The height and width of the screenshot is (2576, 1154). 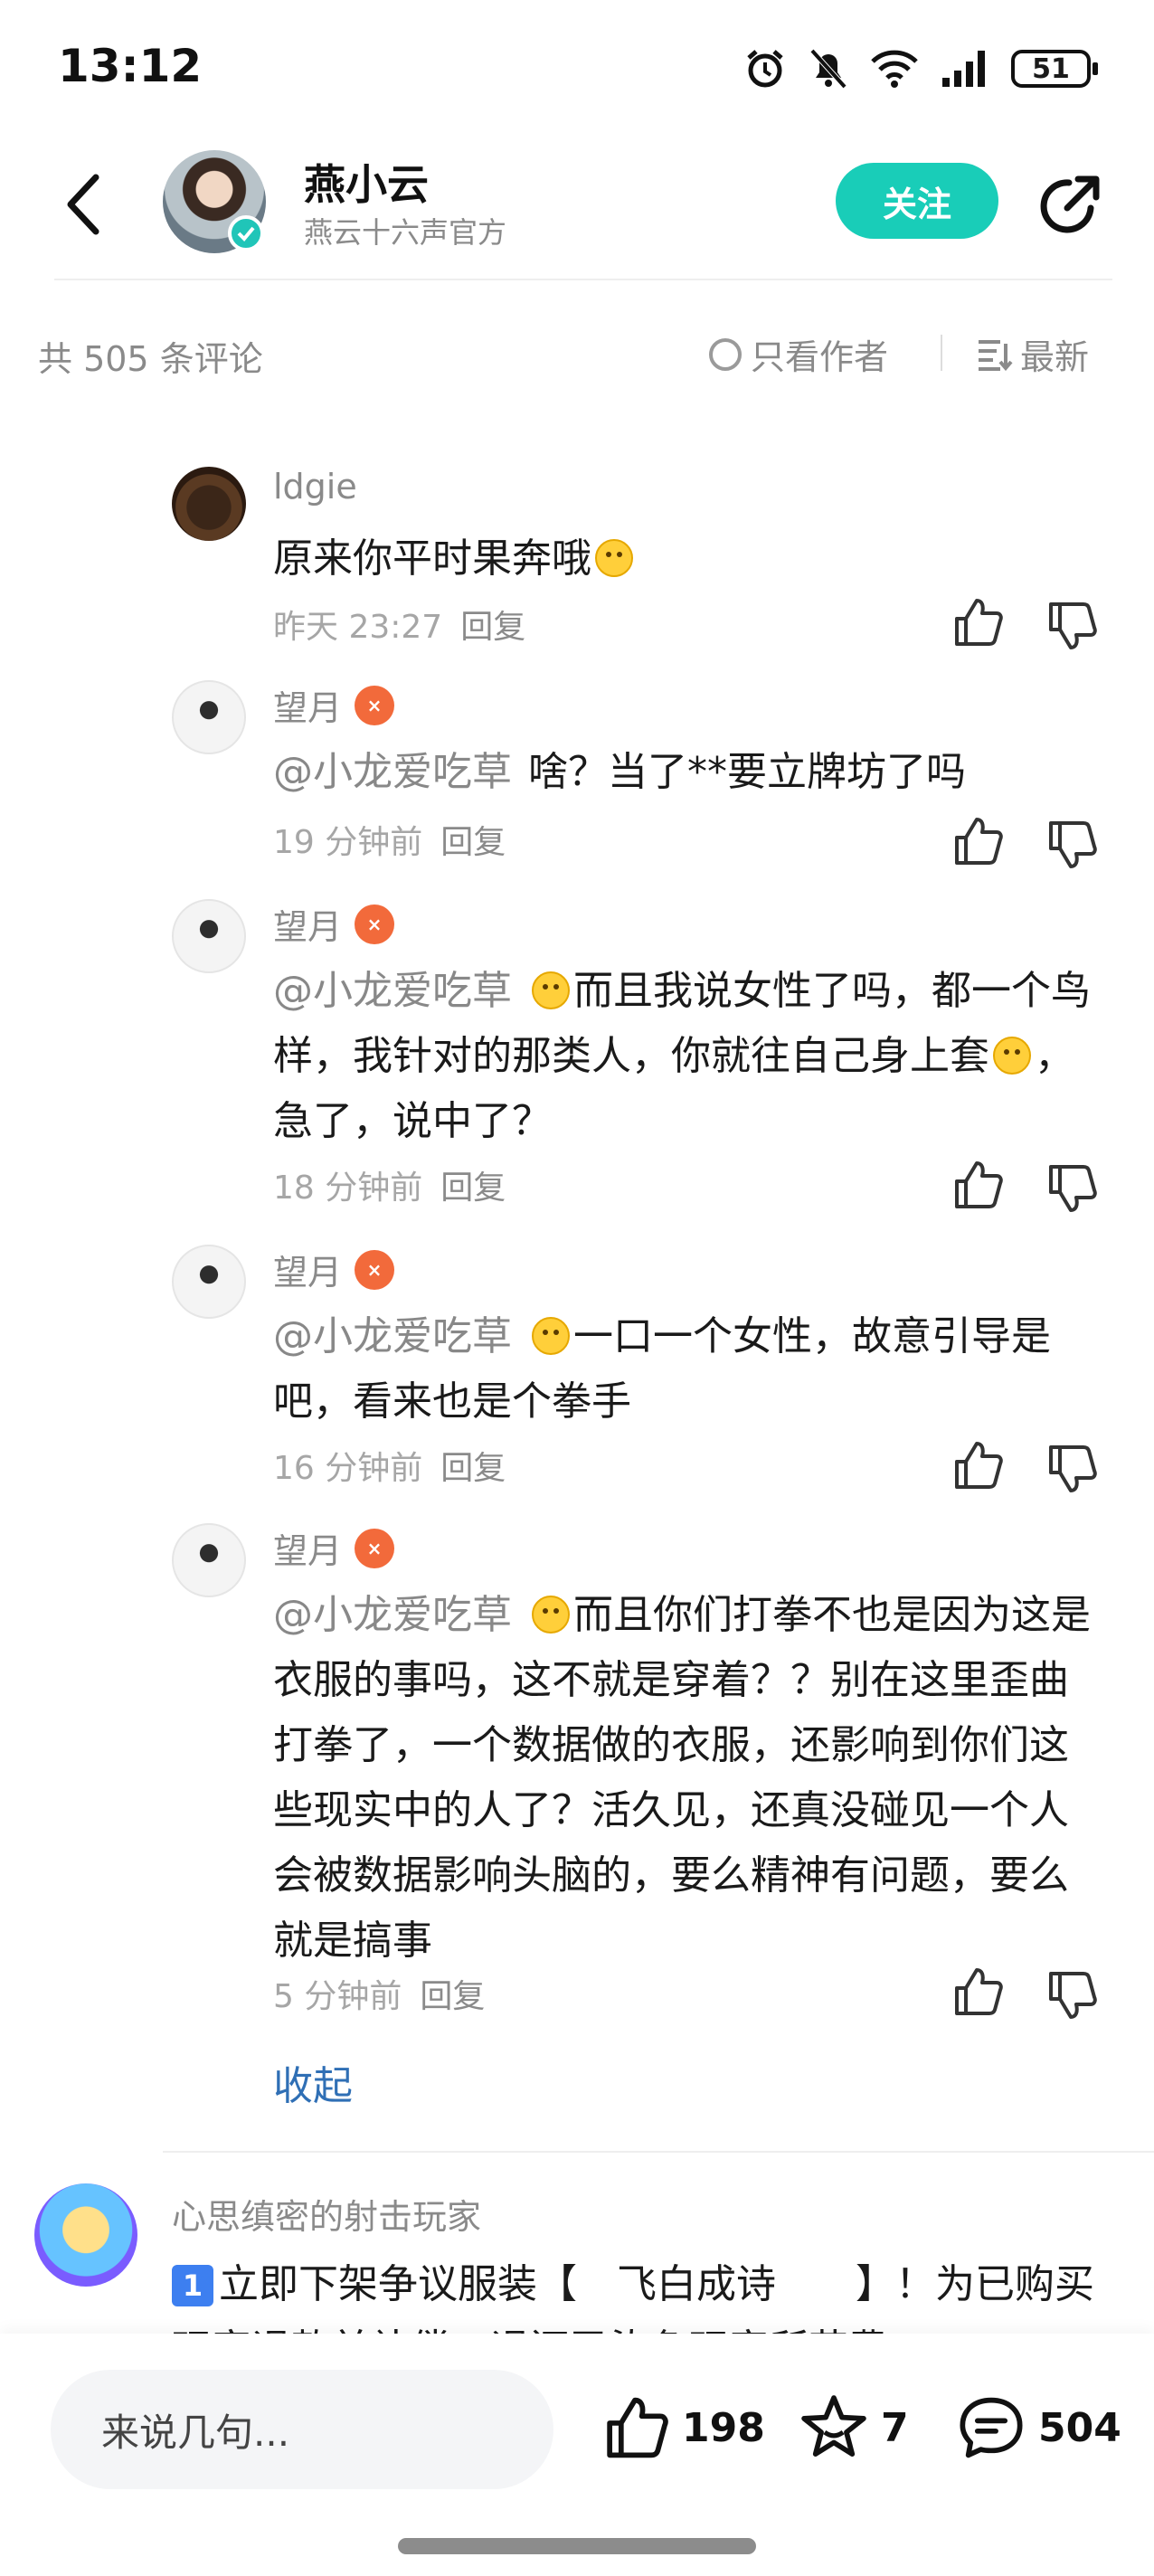 What do you see at coordinates (1079, 2427) in the screenshot?
I see `comment-count-bottom: 504` at bounding box center [1079, 2427].